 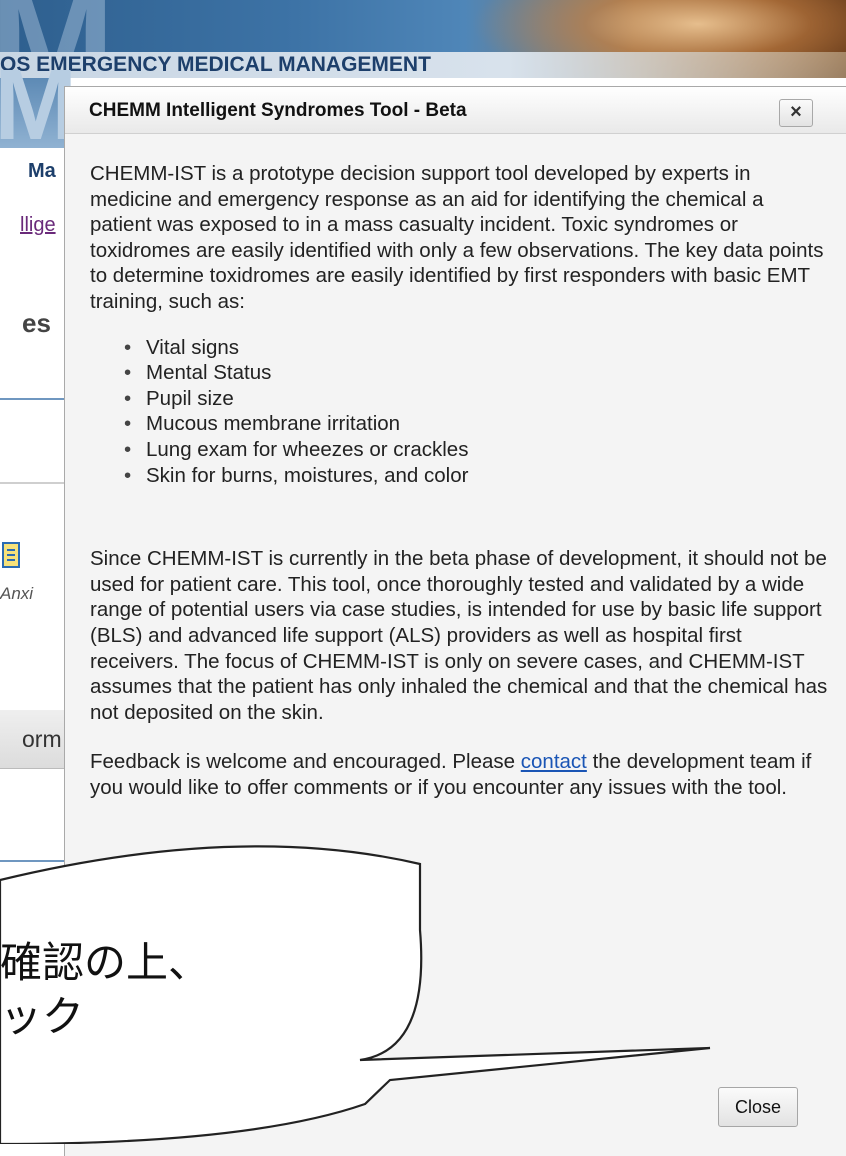 What do you see at coordinates (17, 593) in the screenshot?
I see `background-caption: Anxi` at bounding box center [17, 593].